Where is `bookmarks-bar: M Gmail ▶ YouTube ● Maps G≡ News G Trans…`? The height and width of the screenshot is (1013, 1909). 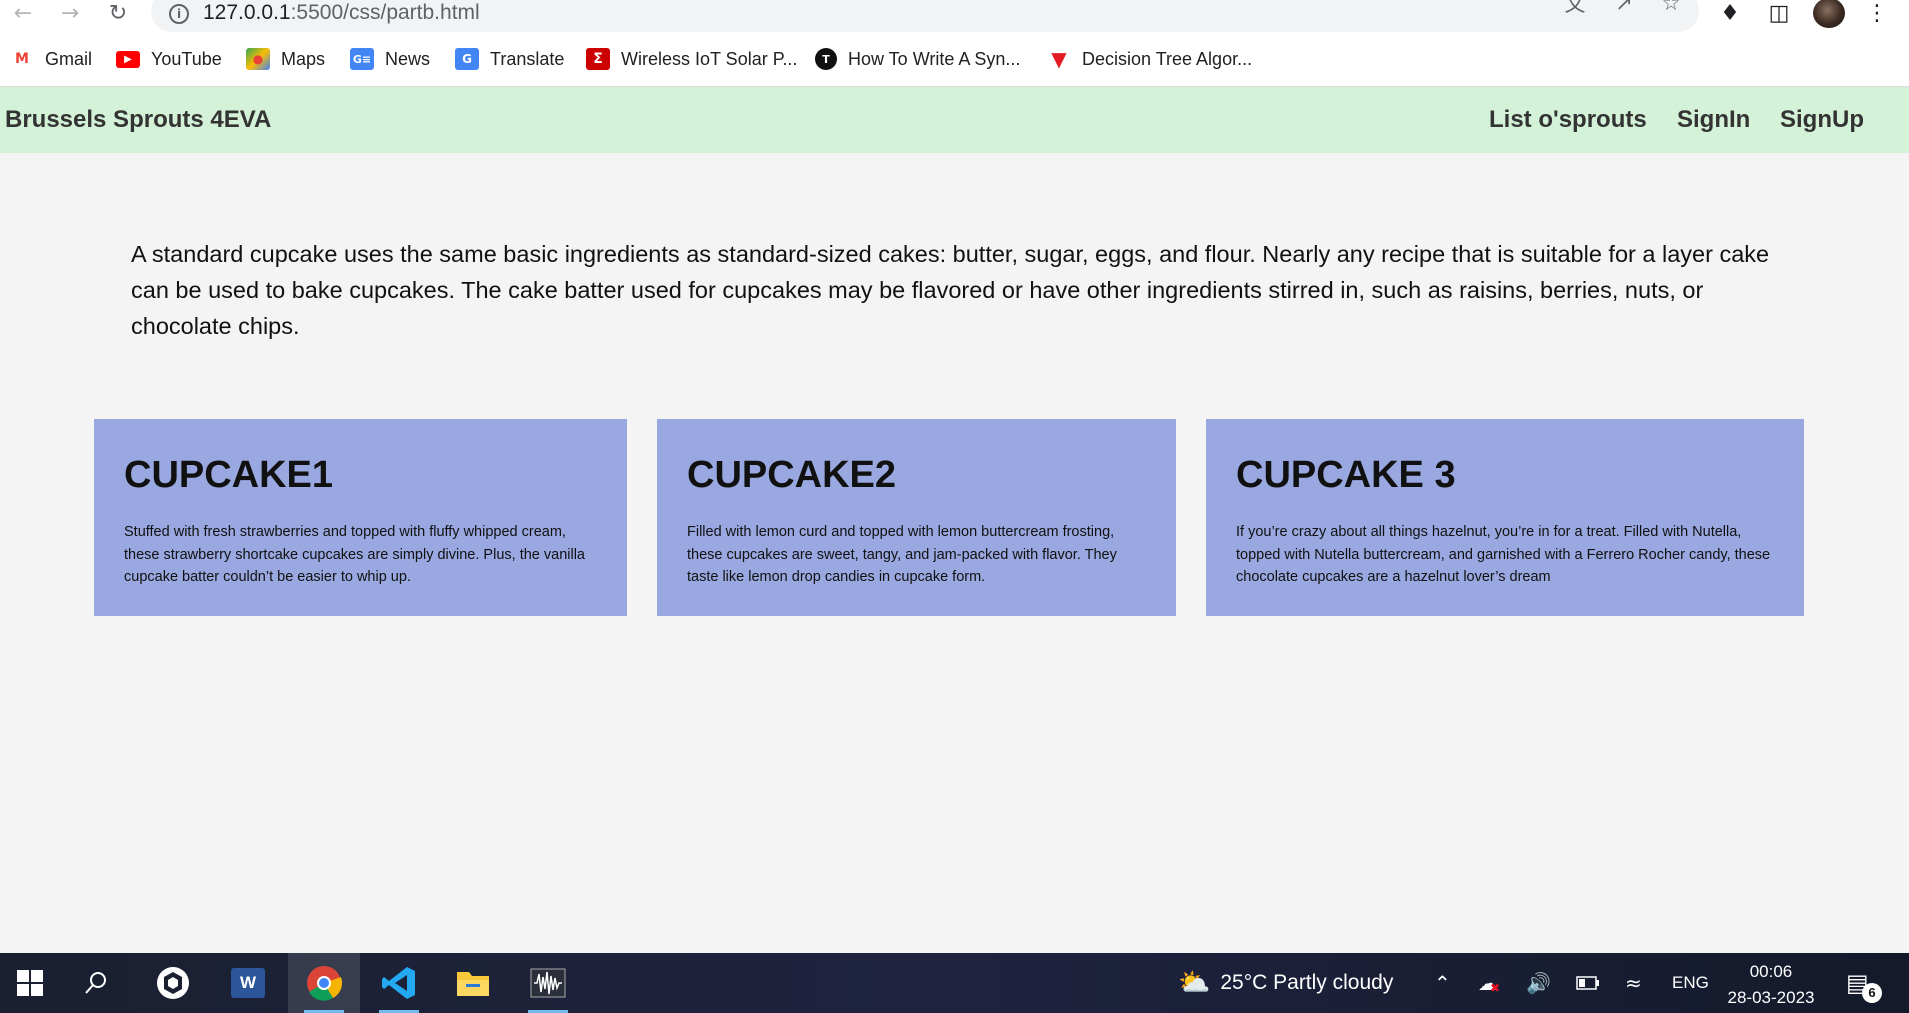 bookmarks-bar: M Gmail ▶ YouTube ● Maps G≡ News G Trans… is located at coordinates (954, 59).